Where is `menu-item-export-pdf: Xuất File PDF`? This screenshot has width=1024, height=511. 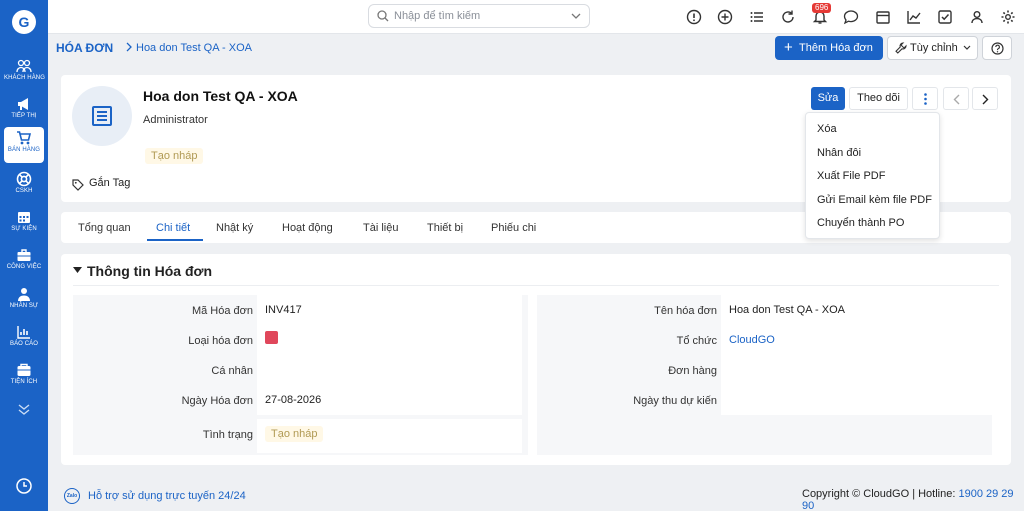 menu-item-export-pdf: Xuất File PDF is located at coordinates (851, 176).